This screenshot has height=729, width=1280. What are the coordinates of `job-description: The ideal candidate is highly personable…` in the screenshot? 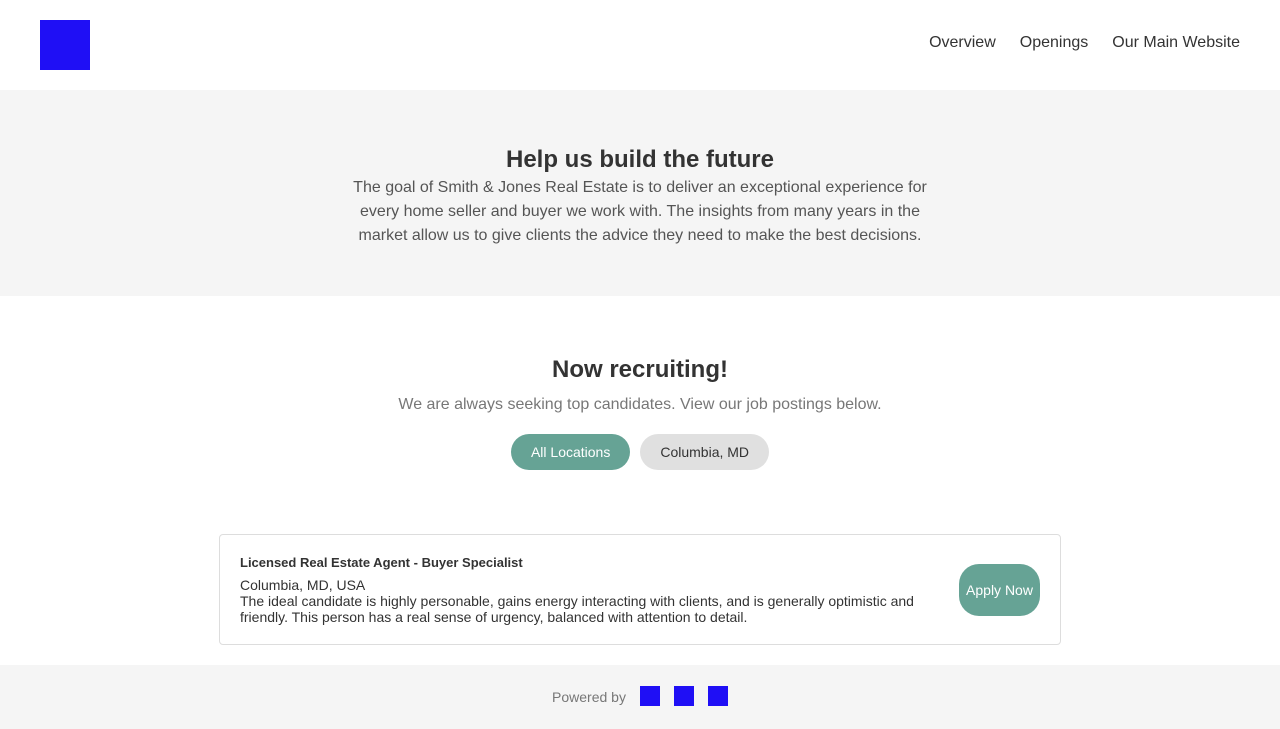 It's located at (577, 609).